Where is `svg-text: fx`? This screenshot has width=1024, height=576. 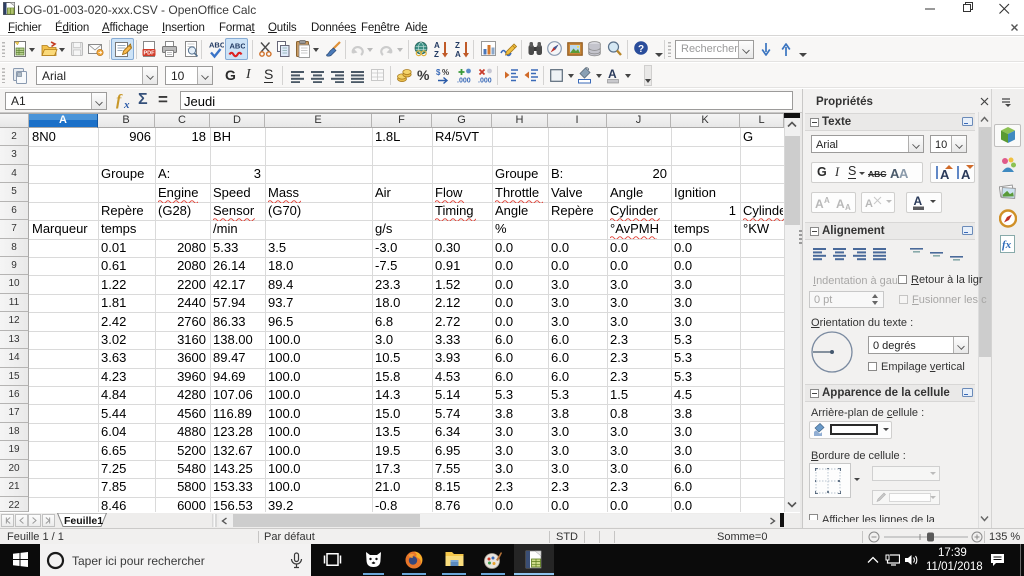
svg-text: fx is located at coordinates (1007, 245).